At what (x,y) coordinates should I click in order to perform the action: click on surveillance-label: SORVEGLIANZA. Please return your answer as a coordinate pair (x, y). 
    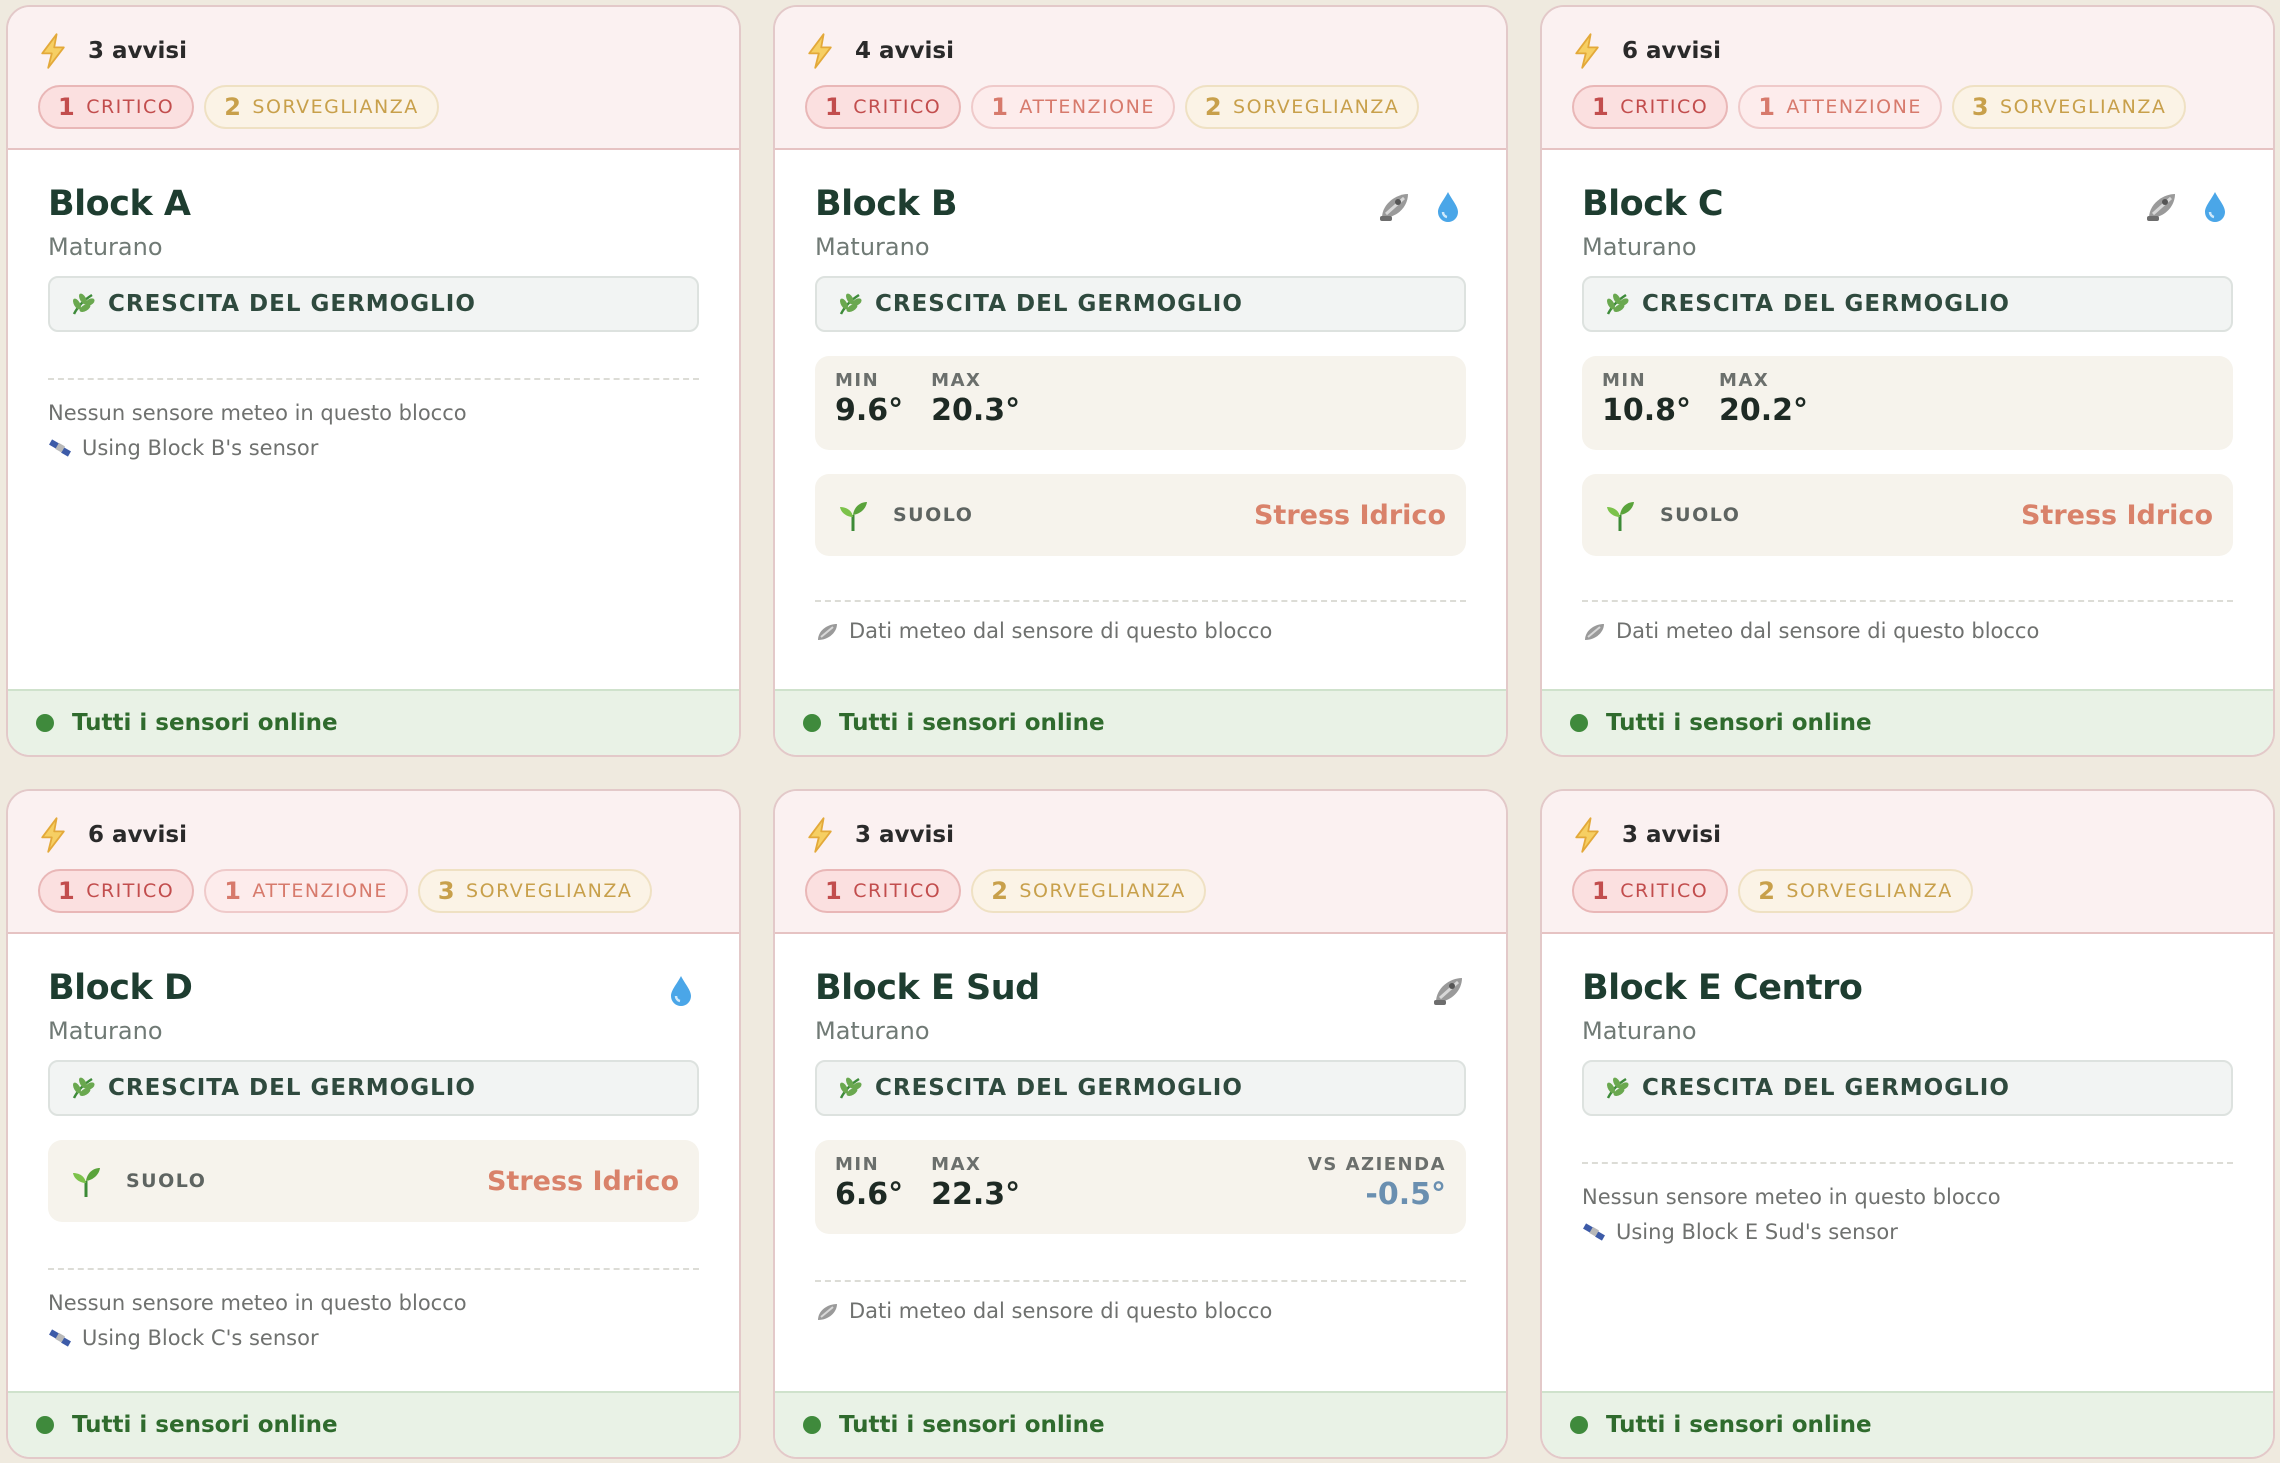
    Looking at the image, I should click on (549, 891).